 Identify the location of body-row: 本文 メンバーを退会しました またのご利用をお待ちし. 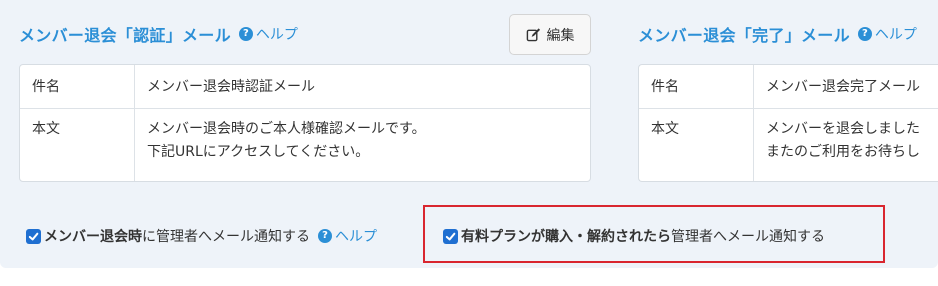
(788, 145).